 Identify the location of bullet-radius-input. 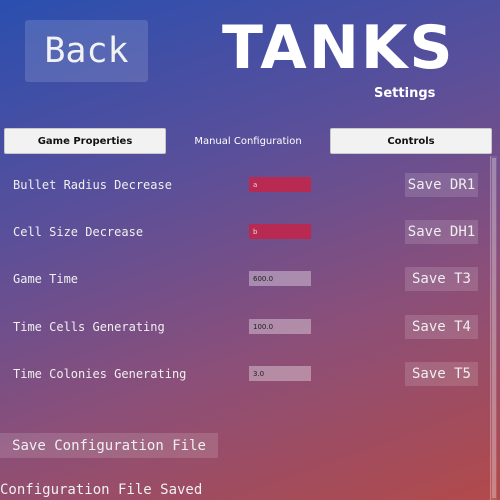
(280, 184).